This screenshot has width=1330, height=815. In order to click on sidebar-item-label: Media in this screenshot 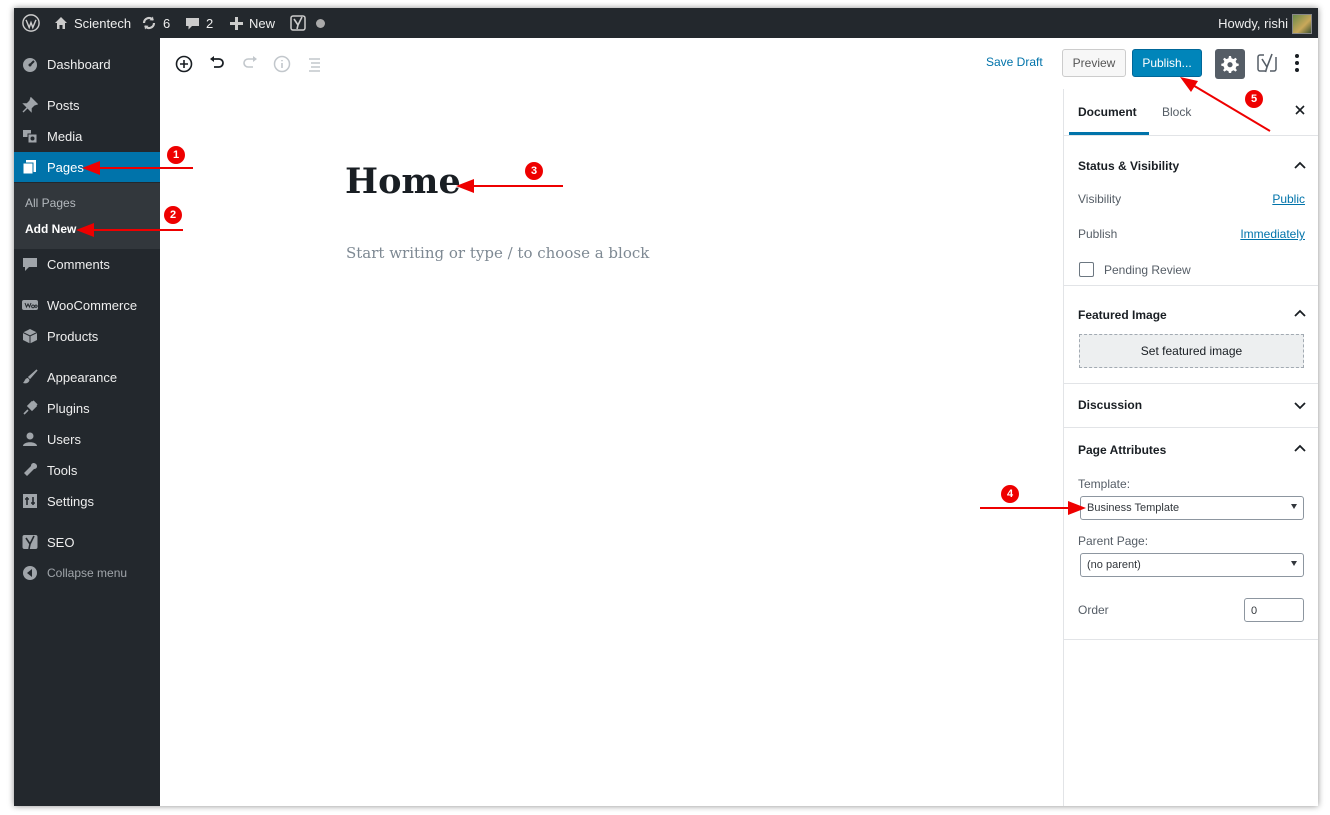, I will do `click(65, 136)`.